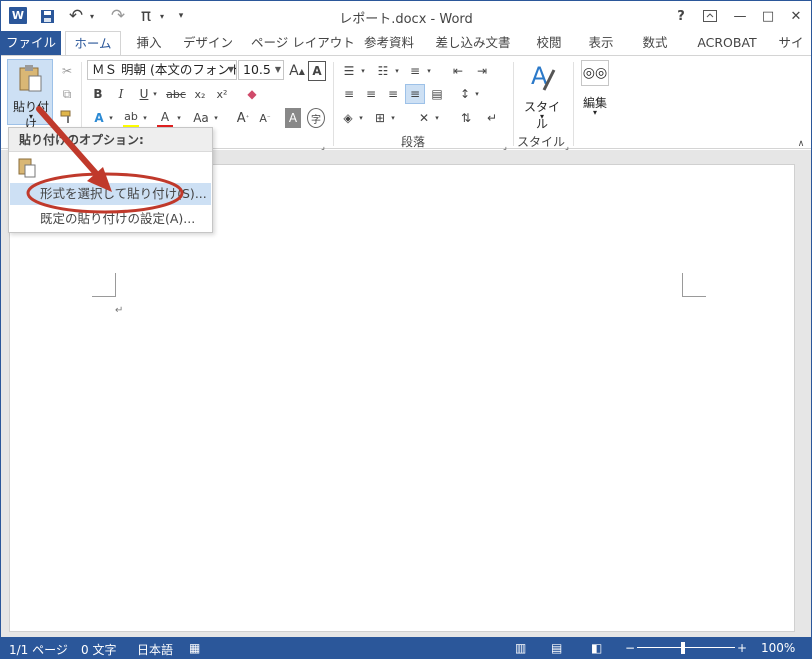 Image resolution: width=812 pixels, height=659 pixels. Describe the element at coordinates (601, 43) in the screenshot. I see `tab-view: 表示` at that location.